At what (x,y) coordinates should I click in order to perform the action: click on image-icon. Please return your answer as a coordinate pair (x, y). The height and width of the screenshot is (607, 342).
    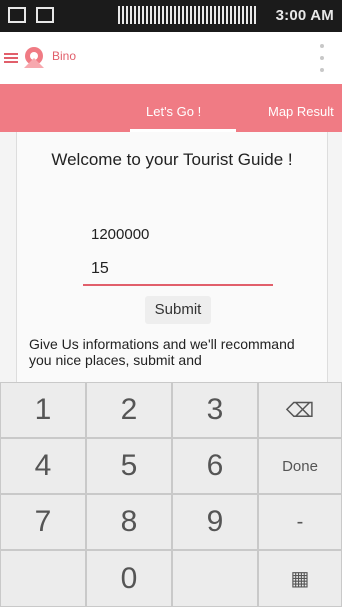
    Looking at the image, I should click on (45, 15).